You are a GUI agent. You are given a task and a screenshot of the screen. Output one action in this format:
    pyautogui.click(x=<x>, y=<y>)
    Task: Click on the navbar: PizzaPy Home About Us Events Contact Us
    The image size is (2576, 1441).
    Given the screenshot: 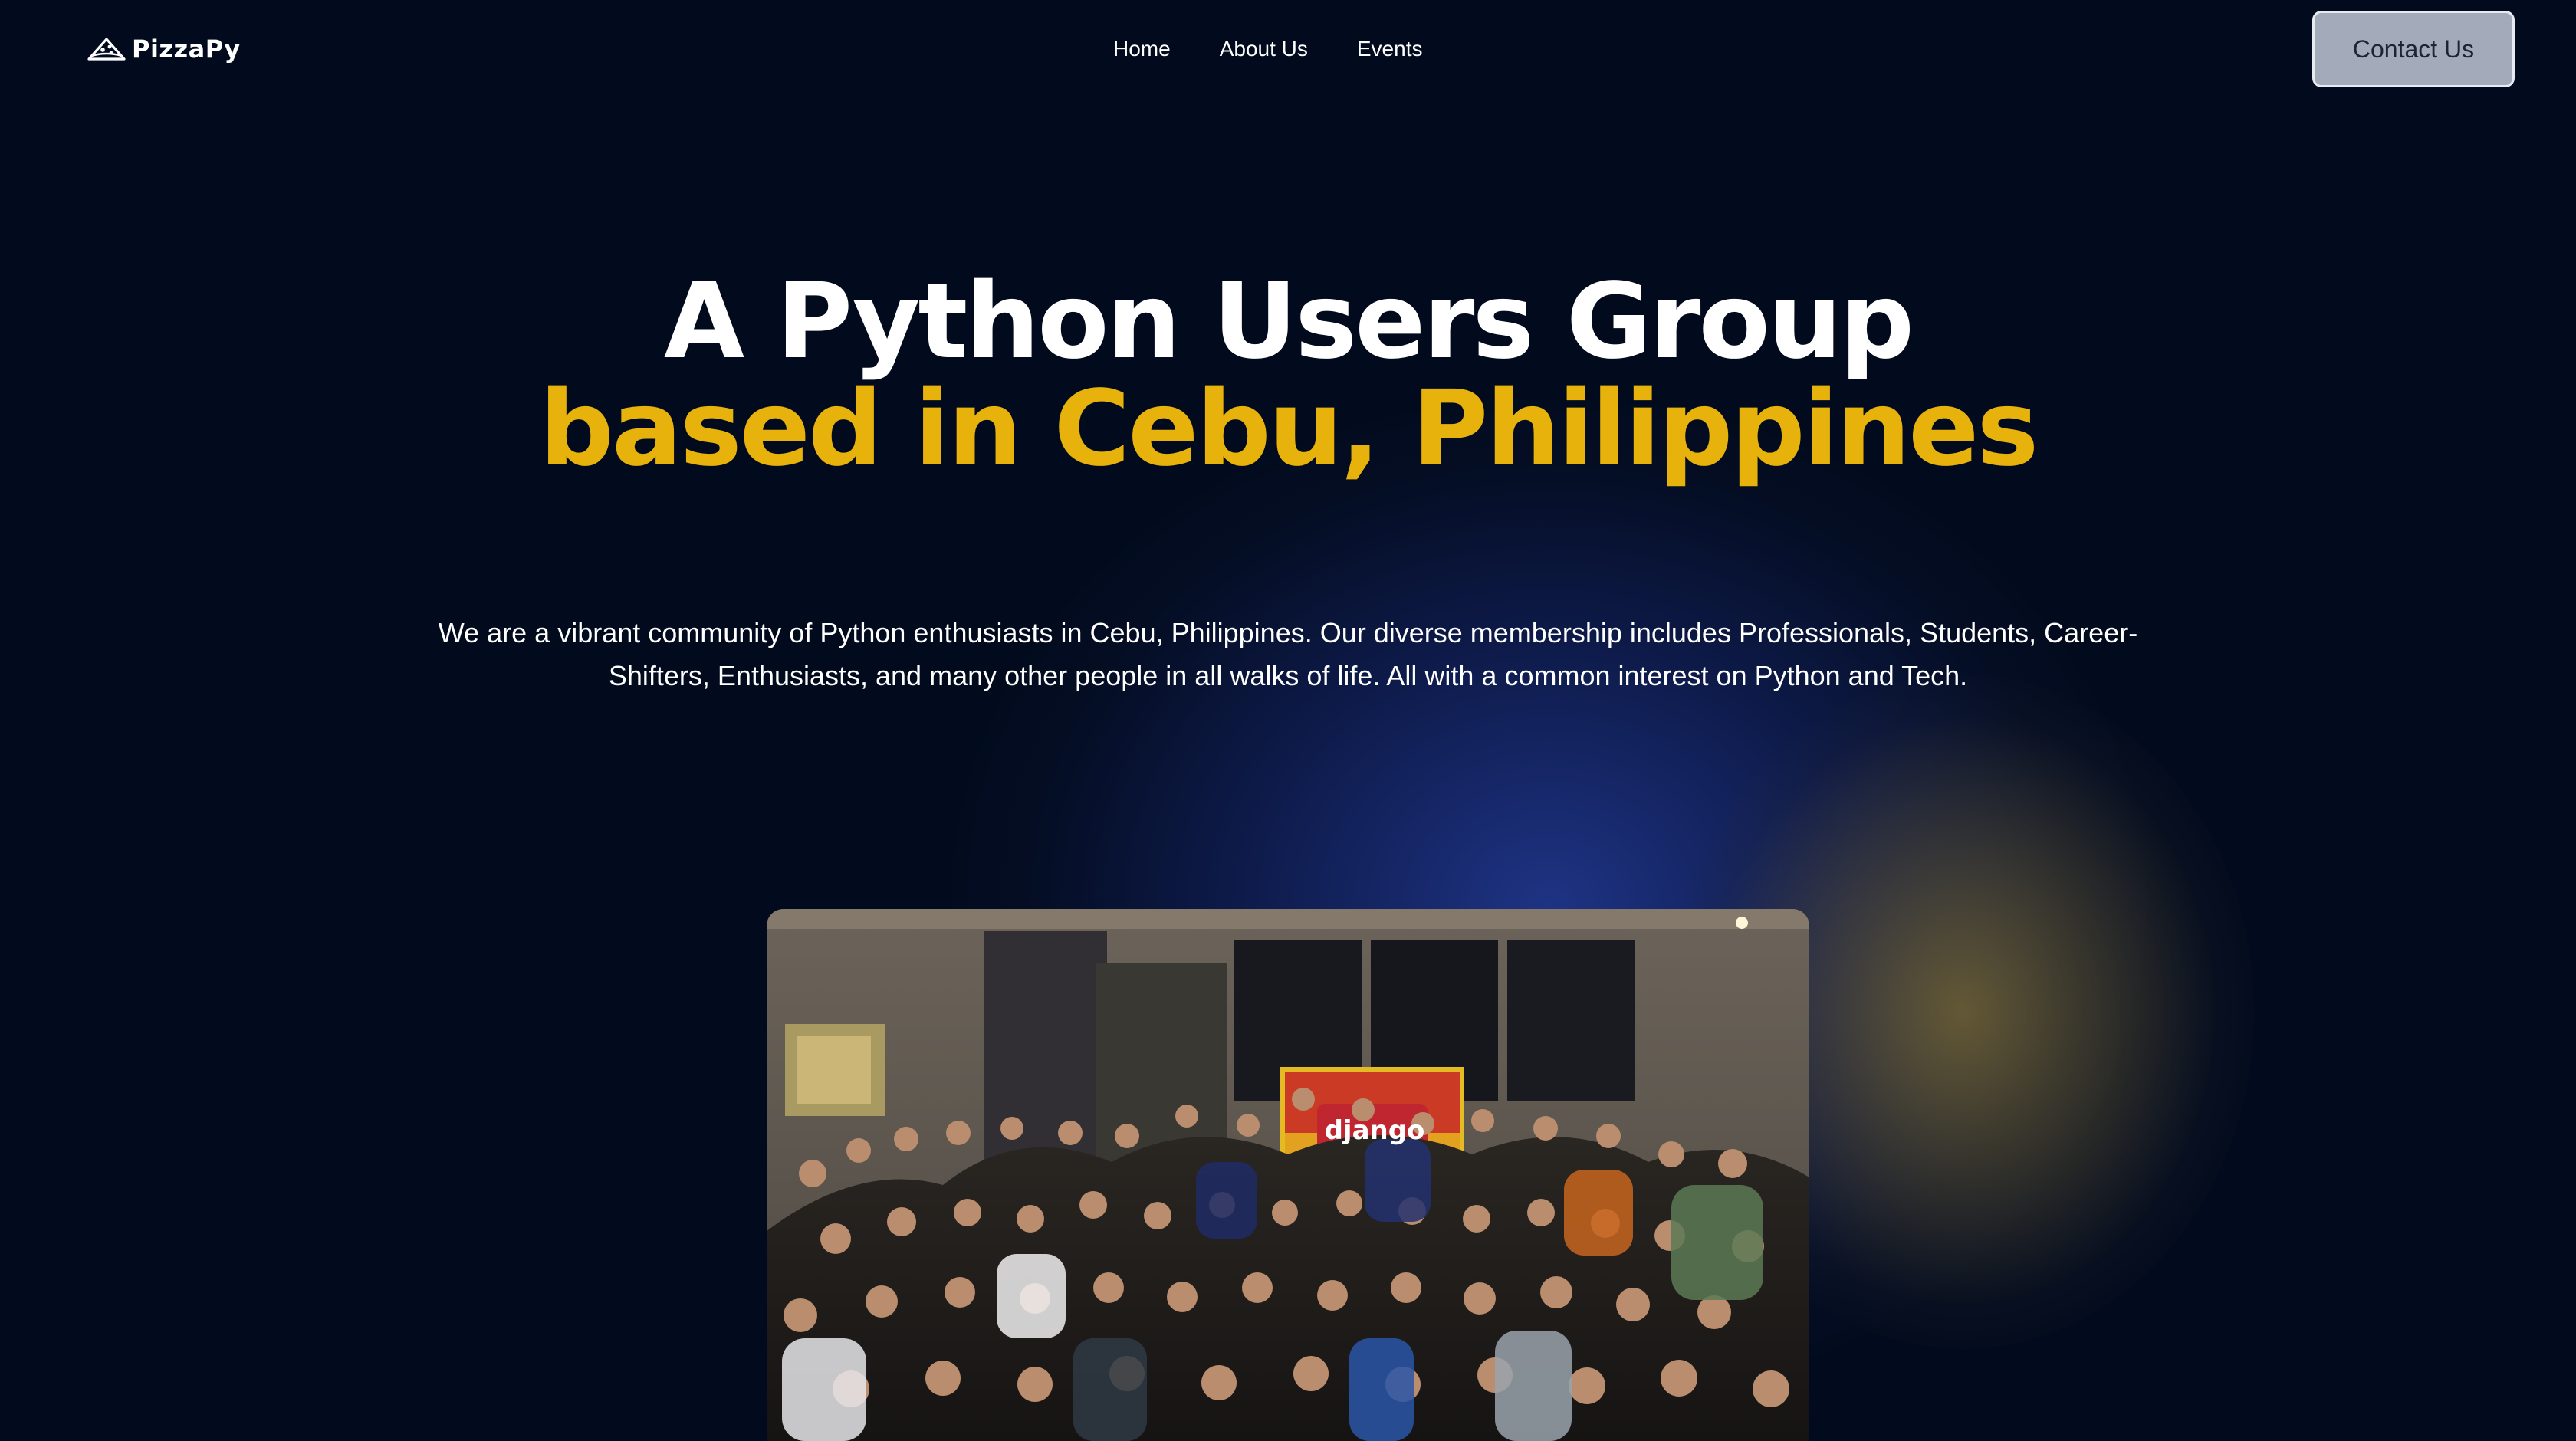 What is the action you would take?
    pyautogui.click(x=1288, y=49)
    